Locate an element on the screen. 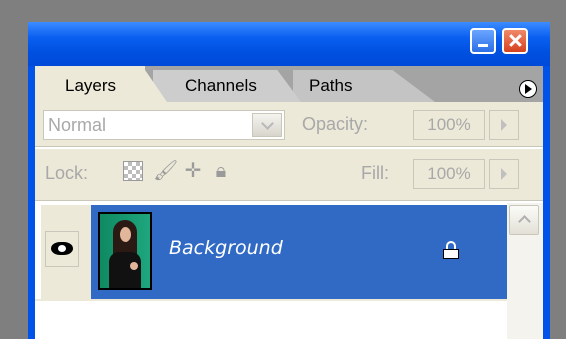 This screenshot has width=566, height=339. tab-channels: Channels is located at coordinates (227, 86).